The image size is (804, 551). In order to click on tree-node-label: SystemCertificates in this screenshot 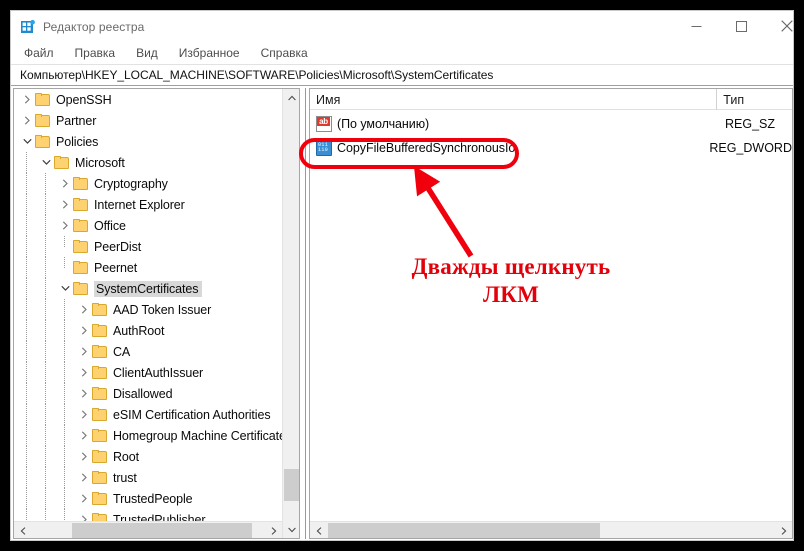, I will do `click(148, 288)`.